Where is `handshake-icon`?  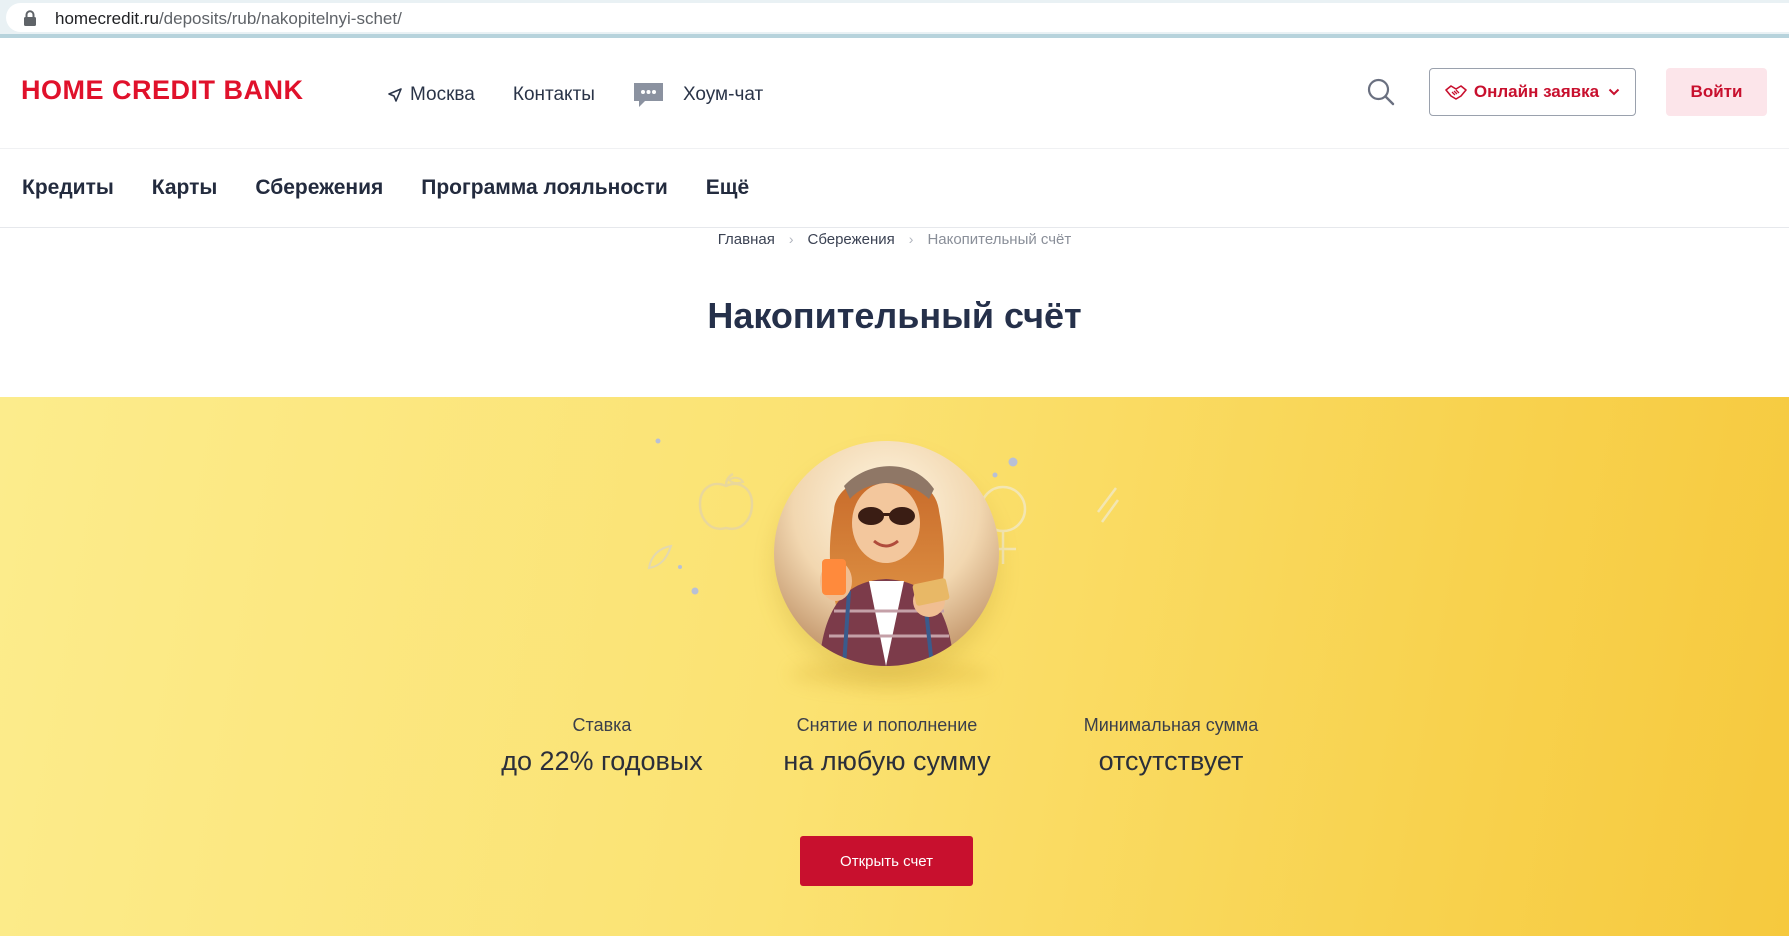 handshake-icon is located at coordinates (1456, 92).